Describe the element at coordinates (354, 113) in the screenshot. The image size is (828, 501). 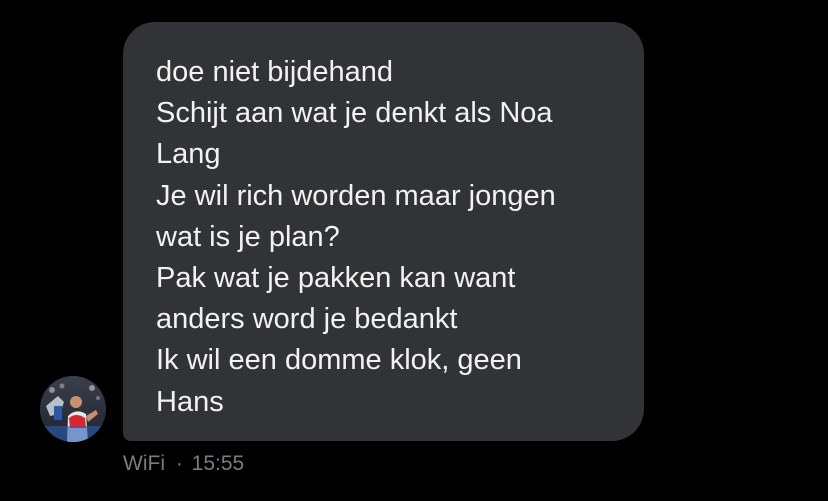
I see `message-line: Schijt aan wat je denkt als Noa` at that location.